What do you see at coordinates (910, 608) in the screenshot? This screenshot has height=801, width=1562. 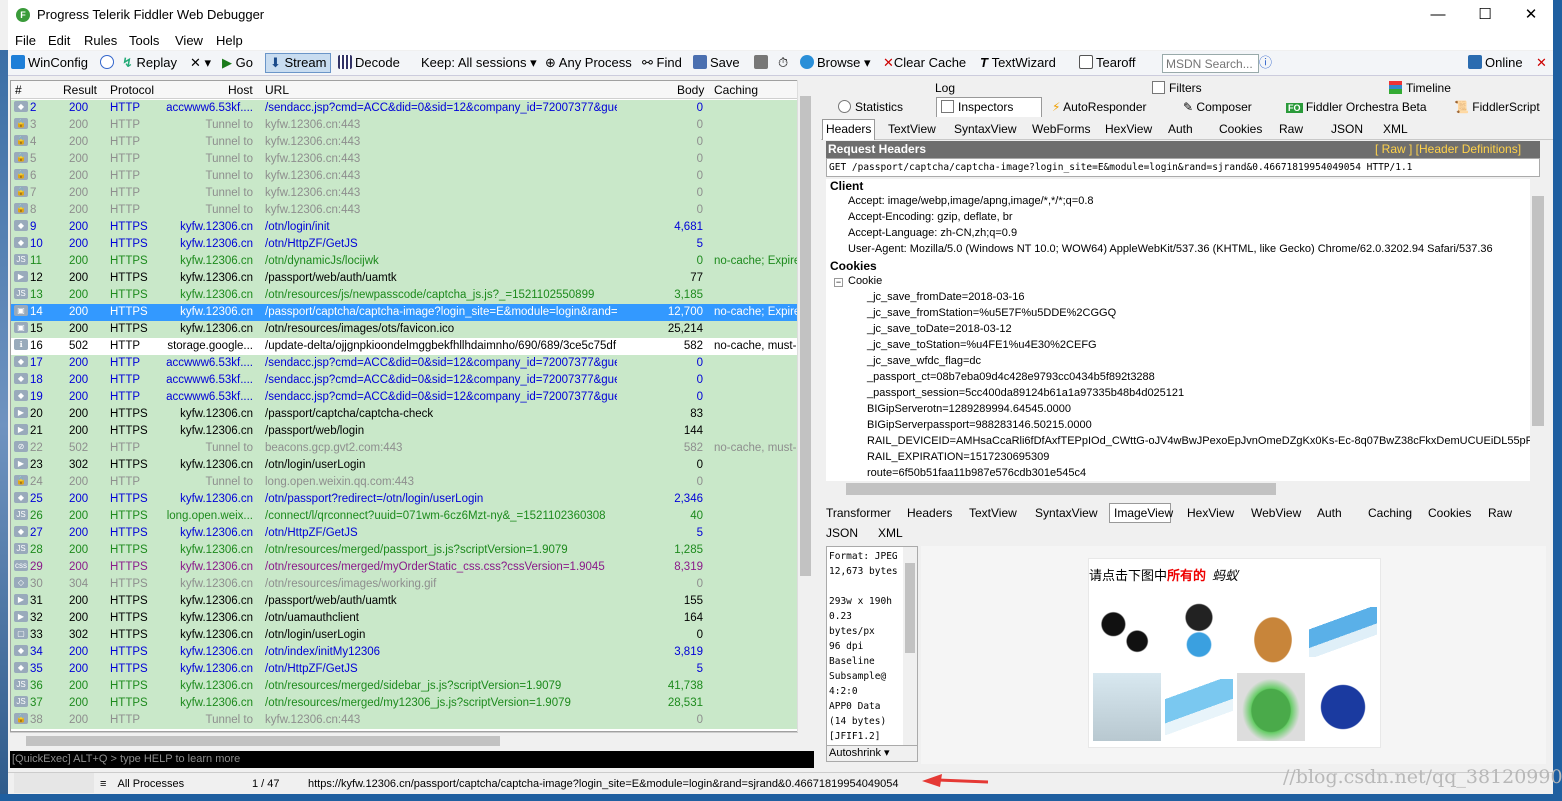 I see `metadata-vscroll-thumb` at bounding box center [910, 608].